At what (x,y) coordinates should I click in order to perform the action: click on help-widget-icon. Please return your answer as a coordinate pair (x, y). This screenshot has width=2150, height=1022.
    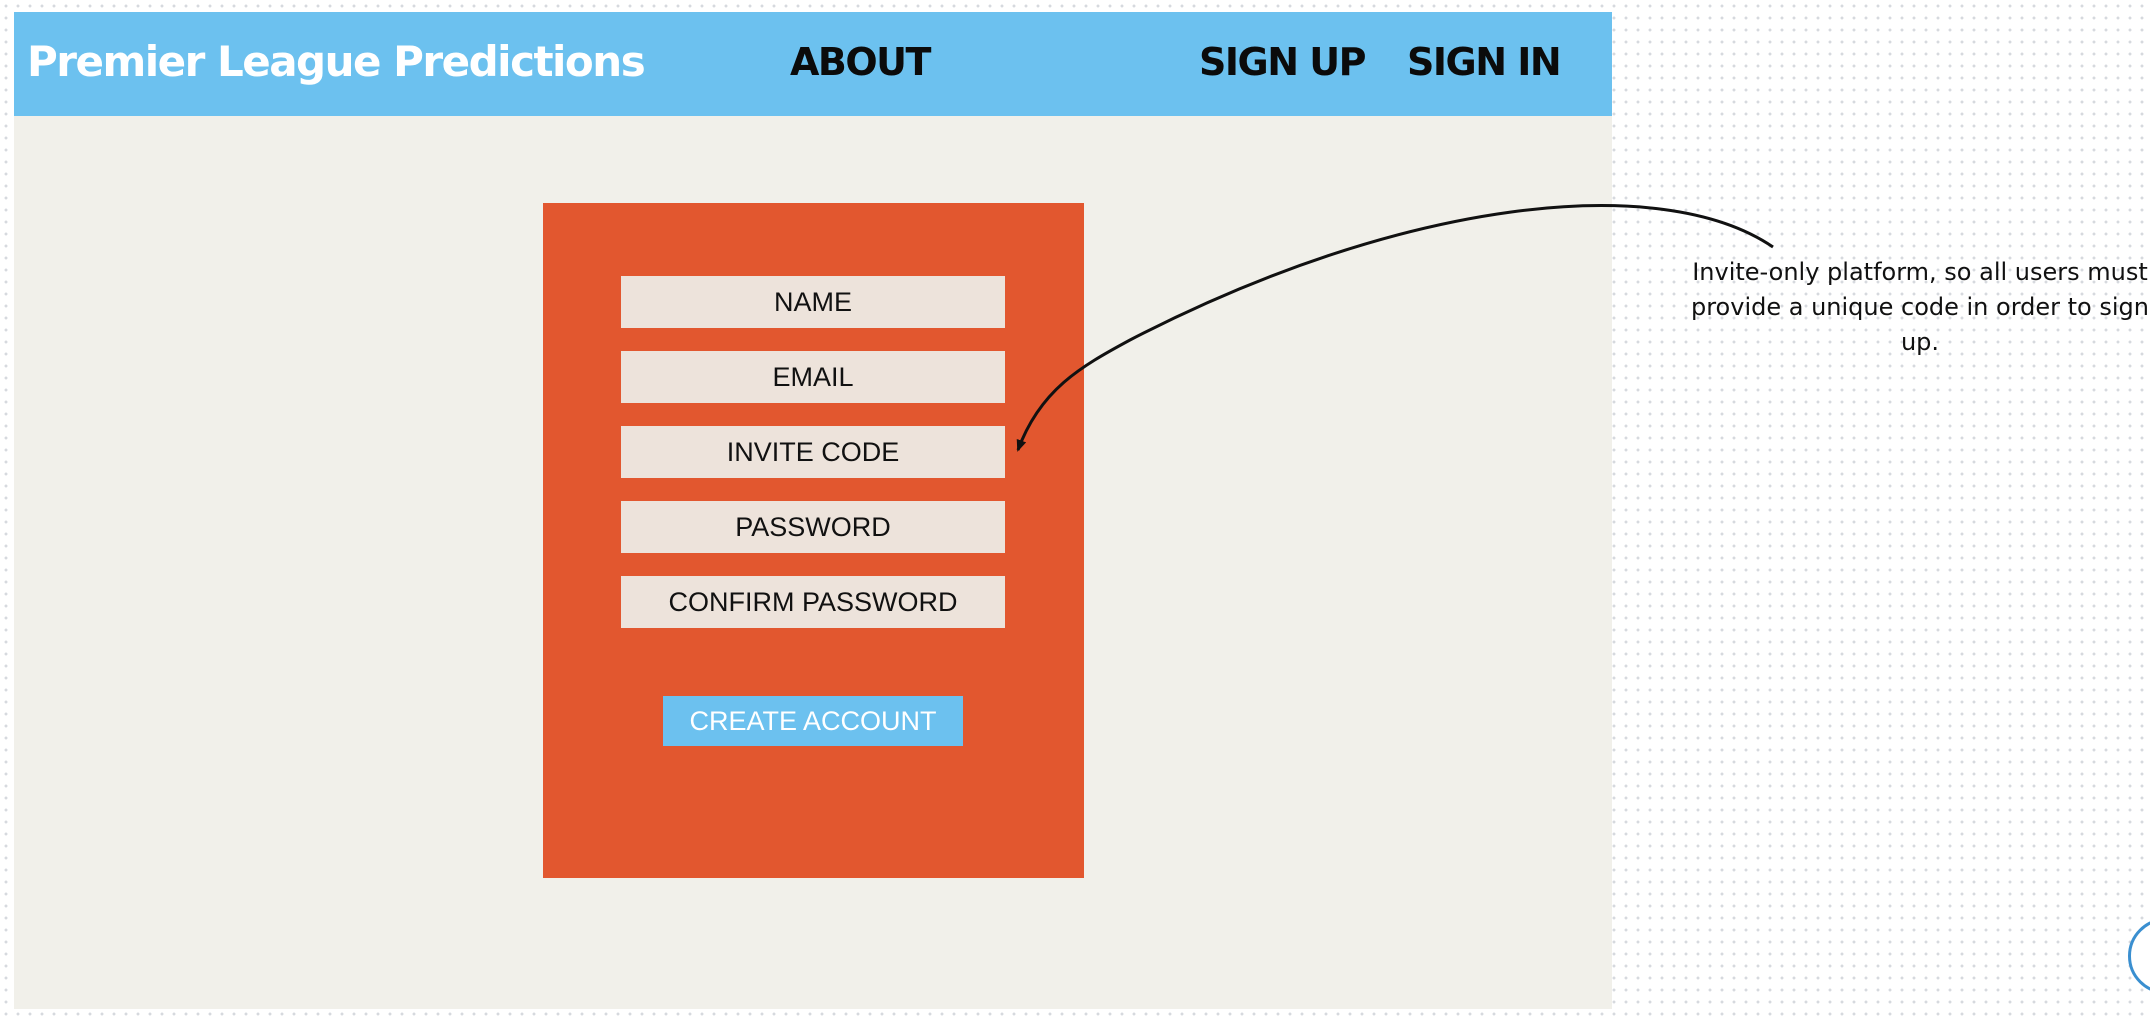
    Looking at the image, I should click on (2139, 956).